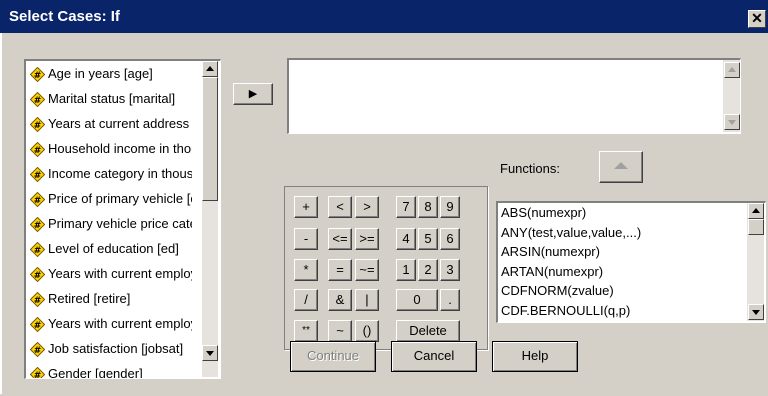 Image resolution: width=768 pixels, height=396 pixels. I want to click on variable-label: Household income in thousands [income], so click(120, 148).